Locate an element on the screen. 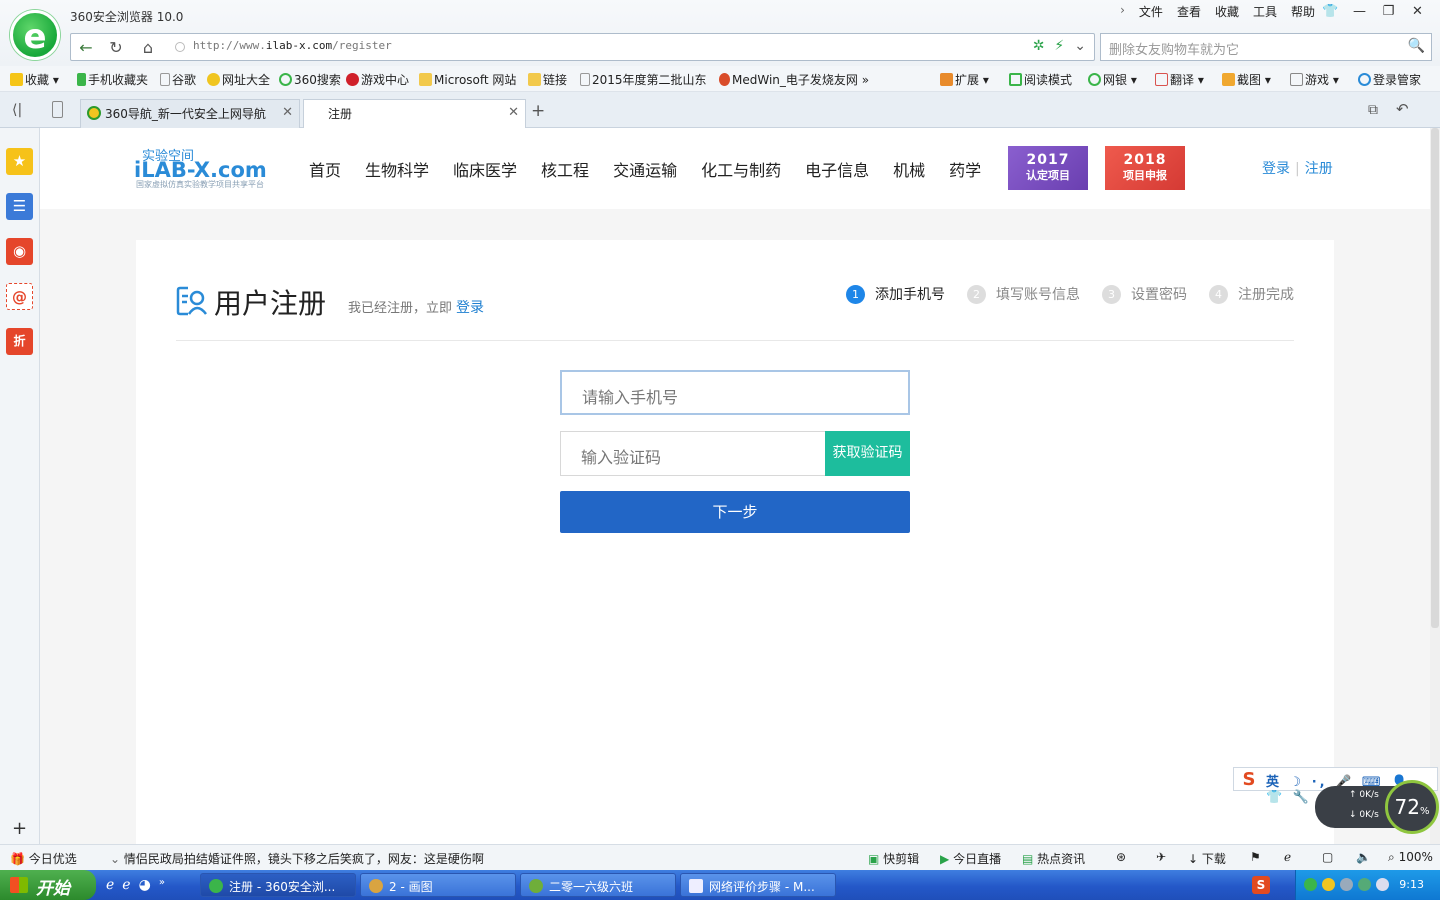 The image size is (1440, 900). bookmark-shandong: 2015年度第二批山东 is located at coordinates (643, 79).